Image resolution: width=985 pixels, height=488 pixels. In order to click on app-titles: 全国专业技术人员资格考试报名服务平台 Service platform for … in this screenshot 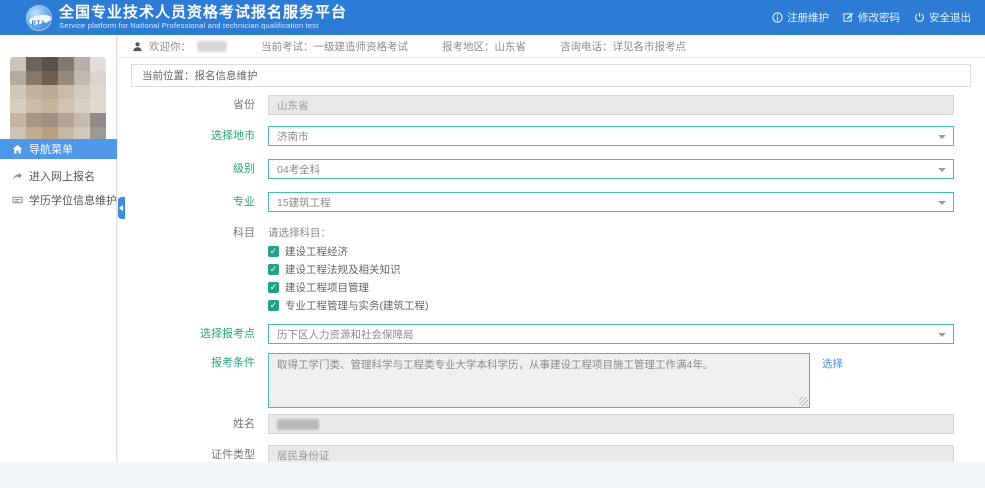, I will do `click(203, 18)`.